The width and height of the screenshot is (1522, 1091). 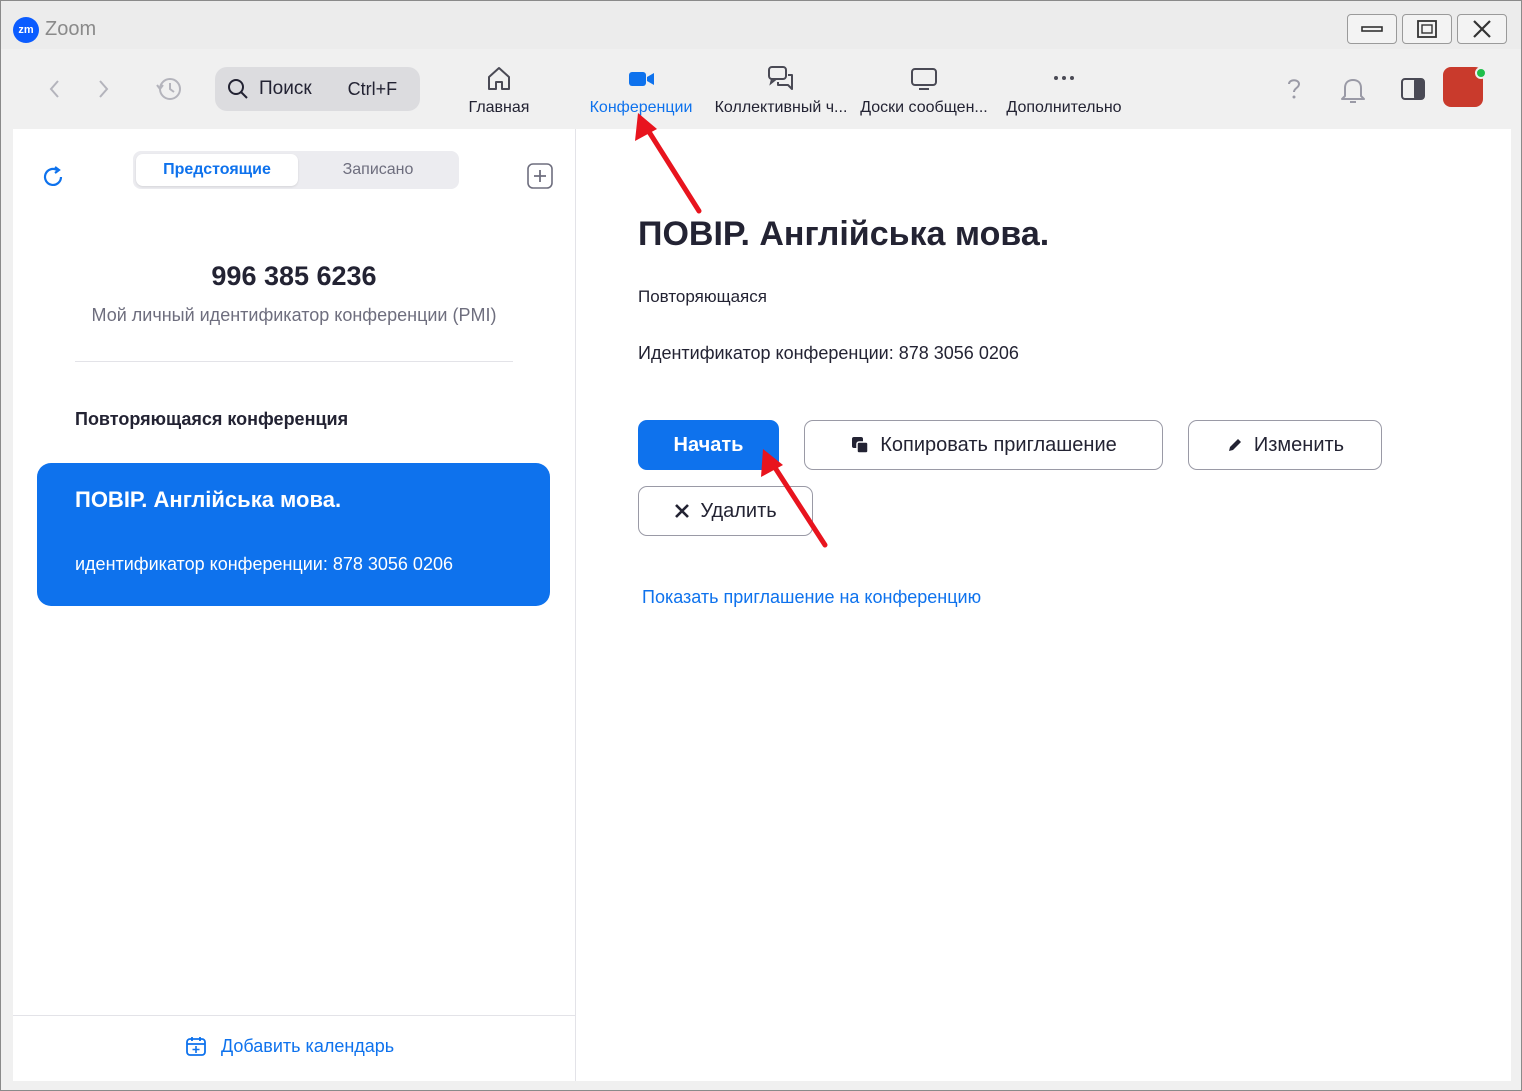 I want to click on meetings-segmented-control: Предстоящие Записано, so click(x=296, y=170).